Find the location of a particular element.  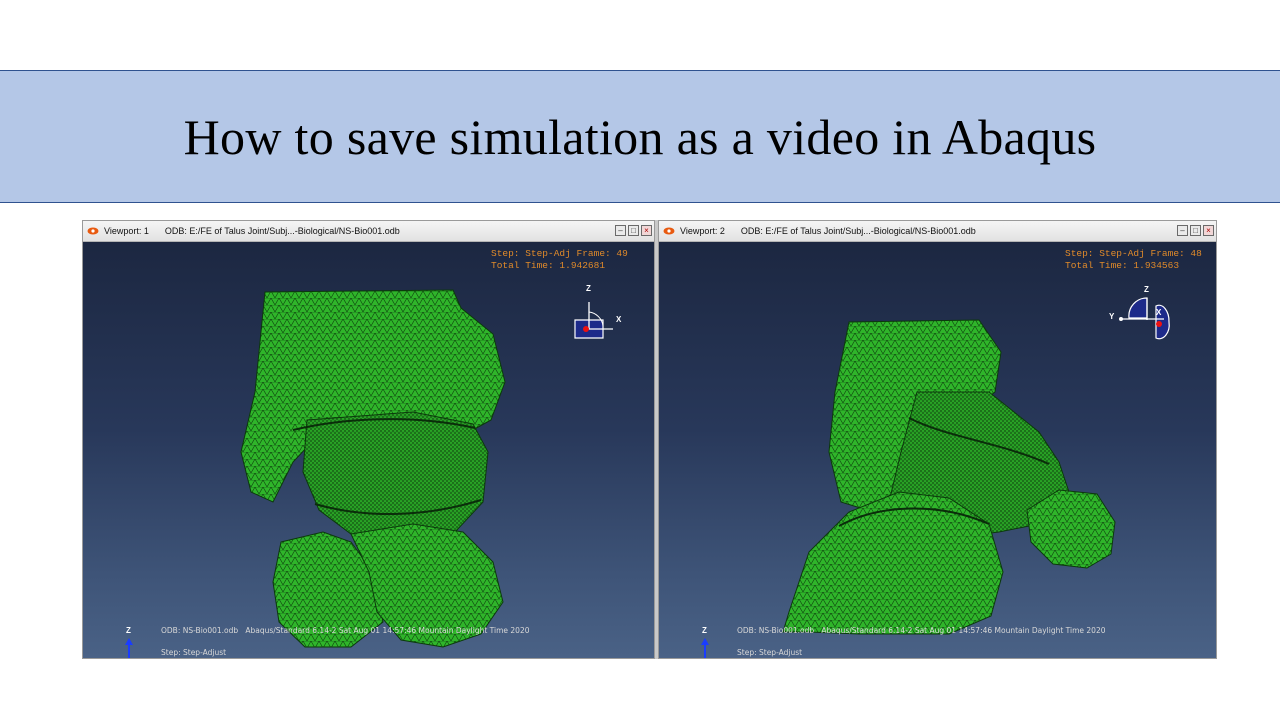

viewport-label: Viewport: 2 is located at coordinates (702, 231).